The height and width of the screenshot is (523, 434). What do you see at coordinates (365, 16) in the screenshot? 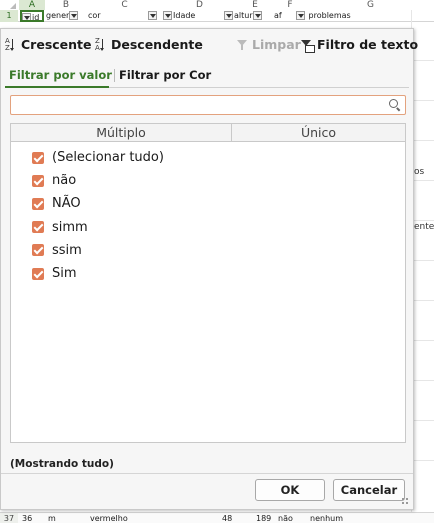
I see `cell-g1: problemas` at bounding box center [365, 16].